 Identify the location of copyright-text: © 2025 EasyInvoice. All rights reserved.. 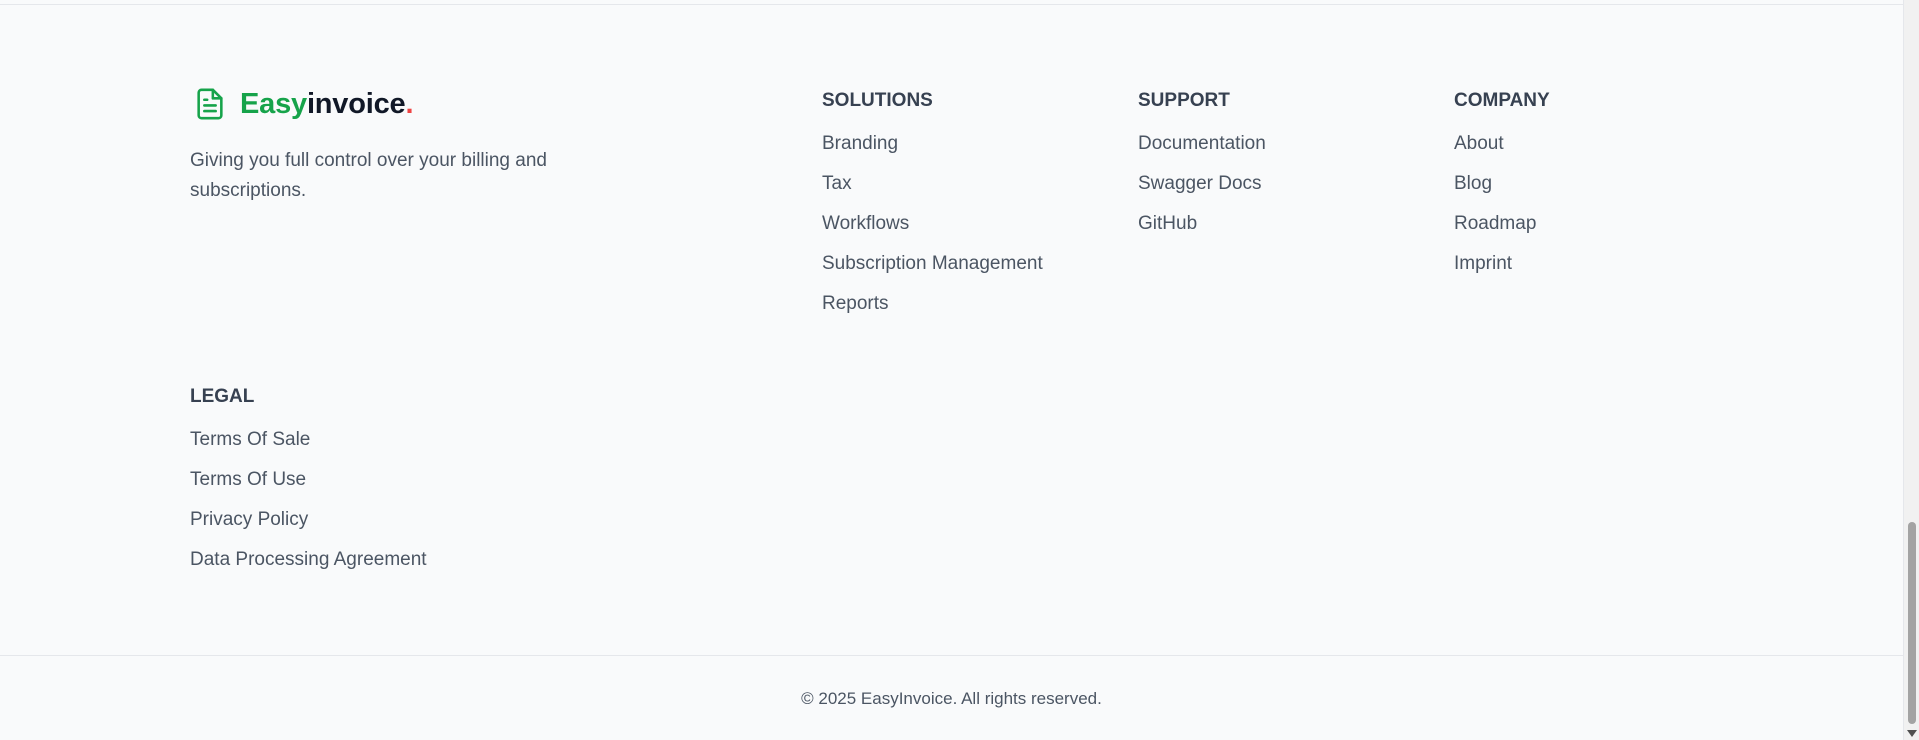
(951, 698).